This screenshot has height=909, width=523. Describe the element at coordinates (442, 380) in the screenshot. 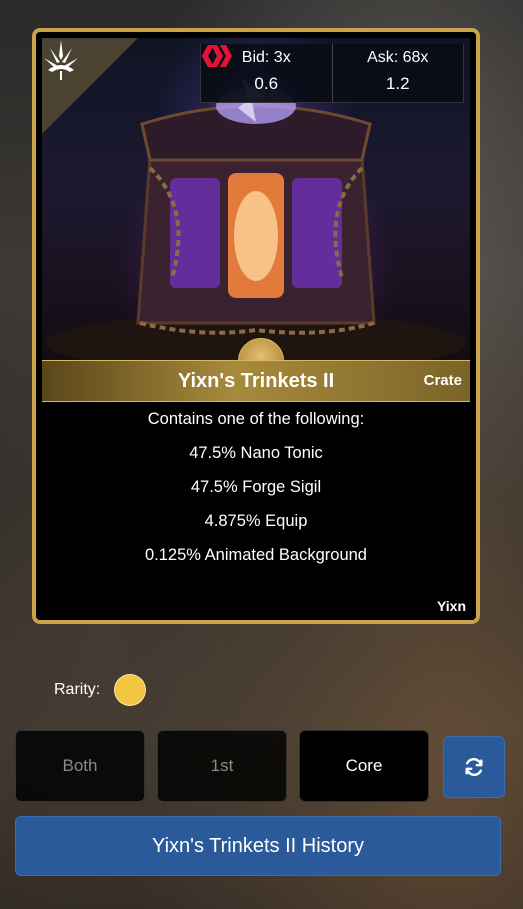

I see `card-type: Crate` at that location.